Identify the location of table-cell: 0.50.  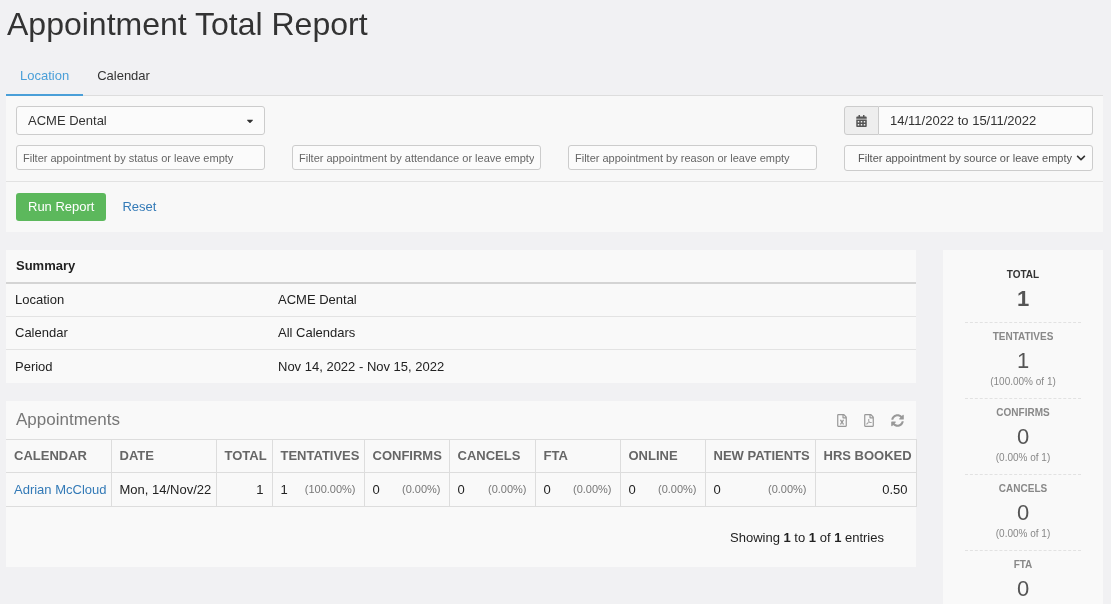
(865, 489).